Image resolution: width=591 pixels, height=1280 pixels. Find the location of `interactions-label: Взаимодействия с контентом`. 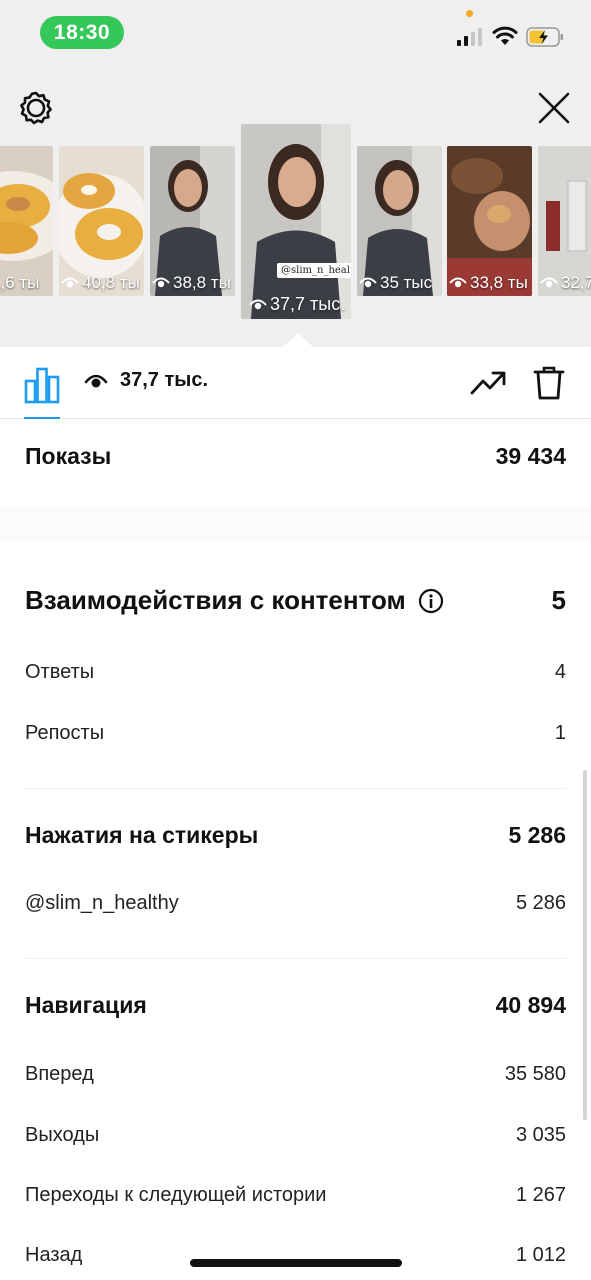

interactions-label: Взаимодействия с контентом is located at coordinates (215, 600).